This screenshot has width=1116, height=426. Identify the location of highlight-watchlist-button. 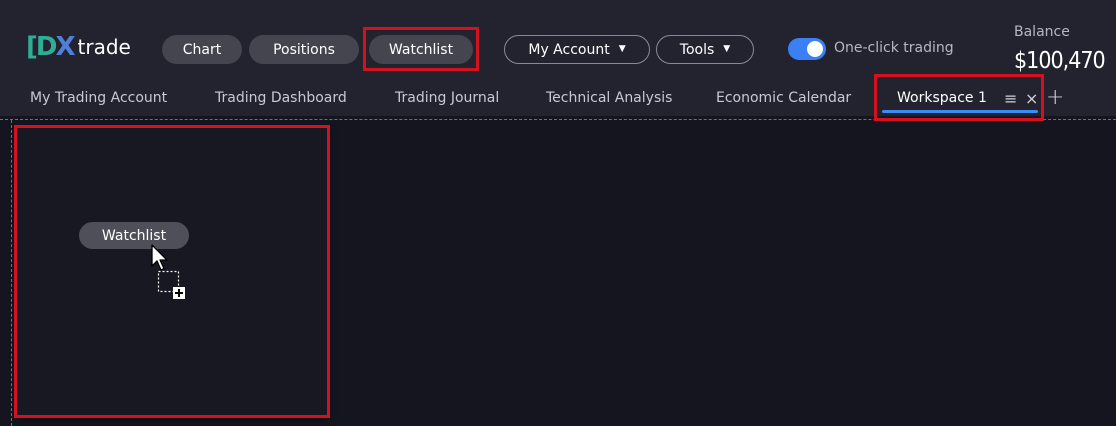
(421, 49).